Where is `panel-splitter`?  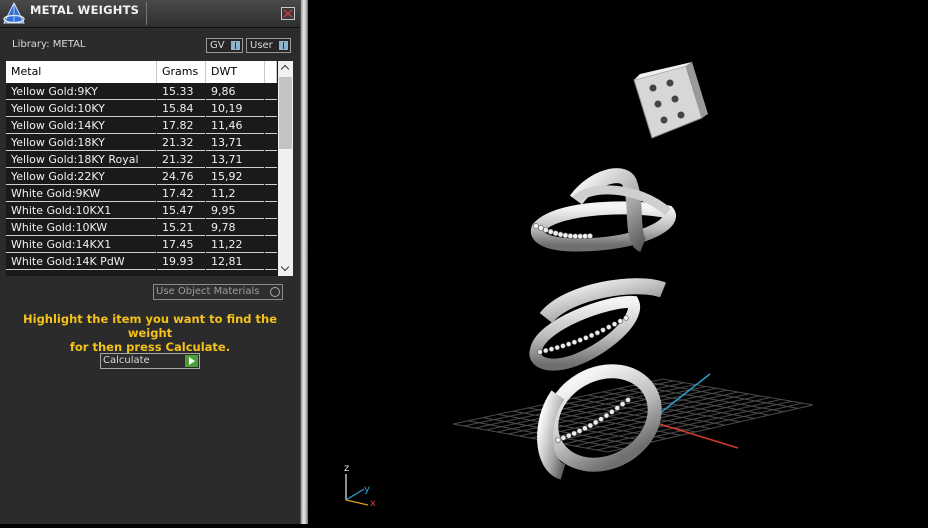 panel-splitter is located at coordinates (304, 262).